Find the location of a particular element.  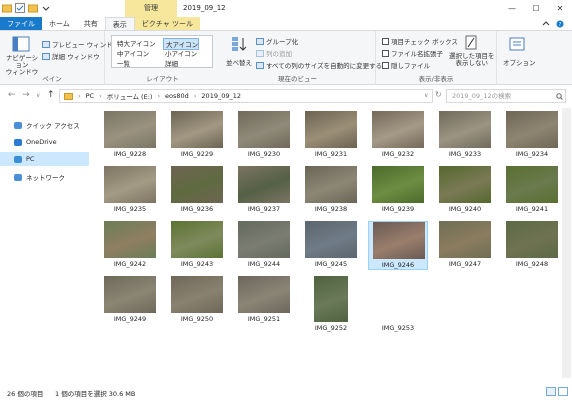

options-group: オプション is located at coordinates (517, 58).